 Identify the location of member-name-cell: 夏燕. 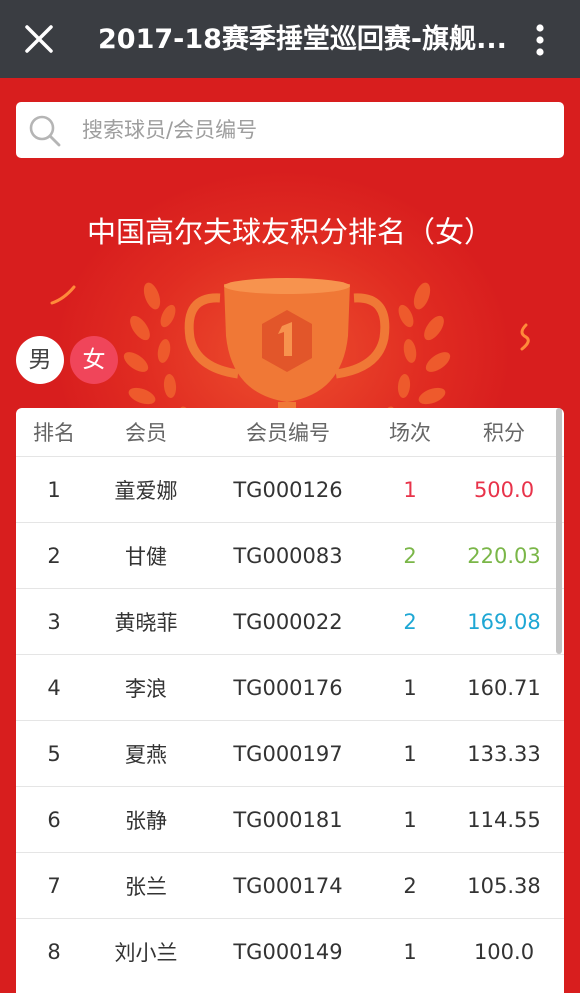
(146, 754).